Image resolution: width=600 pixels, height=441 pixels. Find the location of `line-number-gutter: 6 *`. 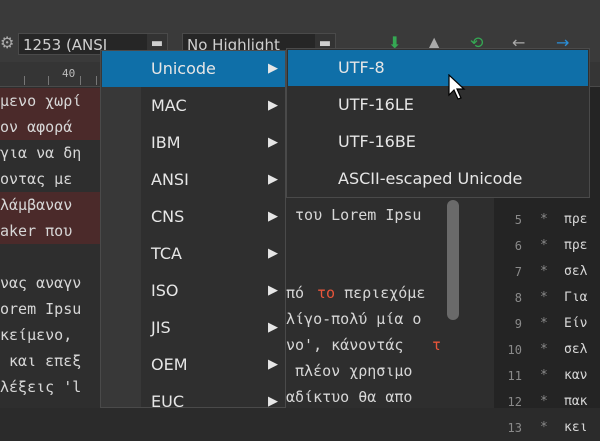

line-number-gutter: 6 * is located at coordinates (522, 246).